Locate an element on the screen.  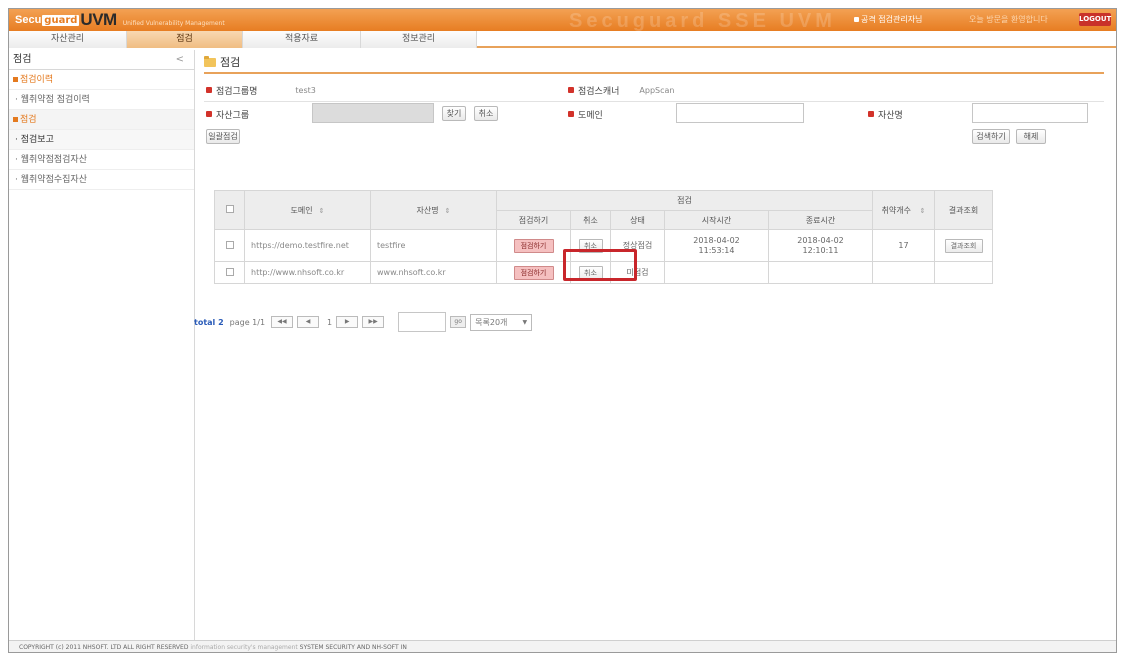
header-inspection: 점검 is located at coordinates (684, 200).